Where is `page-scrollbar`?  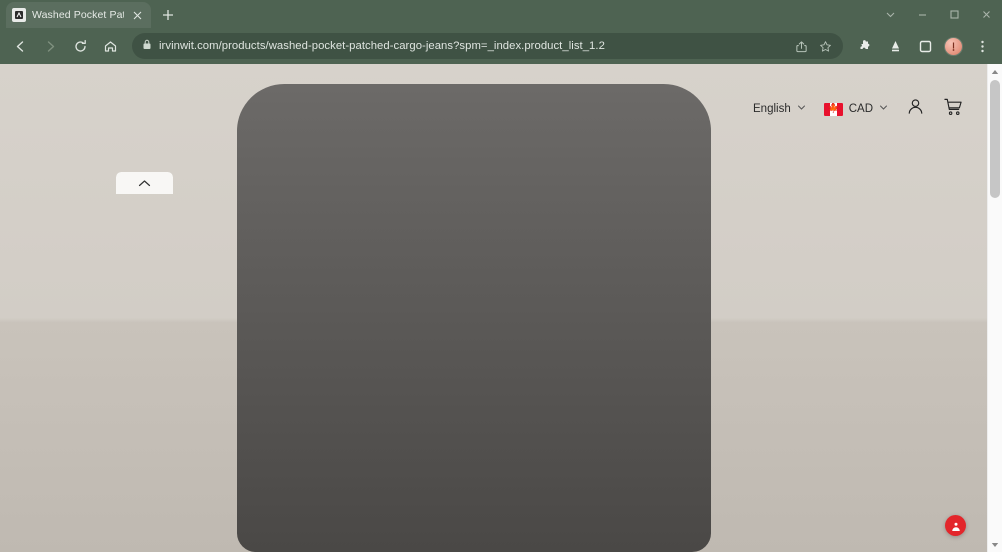 page-scrollbar is located at coordinates (994, 308).